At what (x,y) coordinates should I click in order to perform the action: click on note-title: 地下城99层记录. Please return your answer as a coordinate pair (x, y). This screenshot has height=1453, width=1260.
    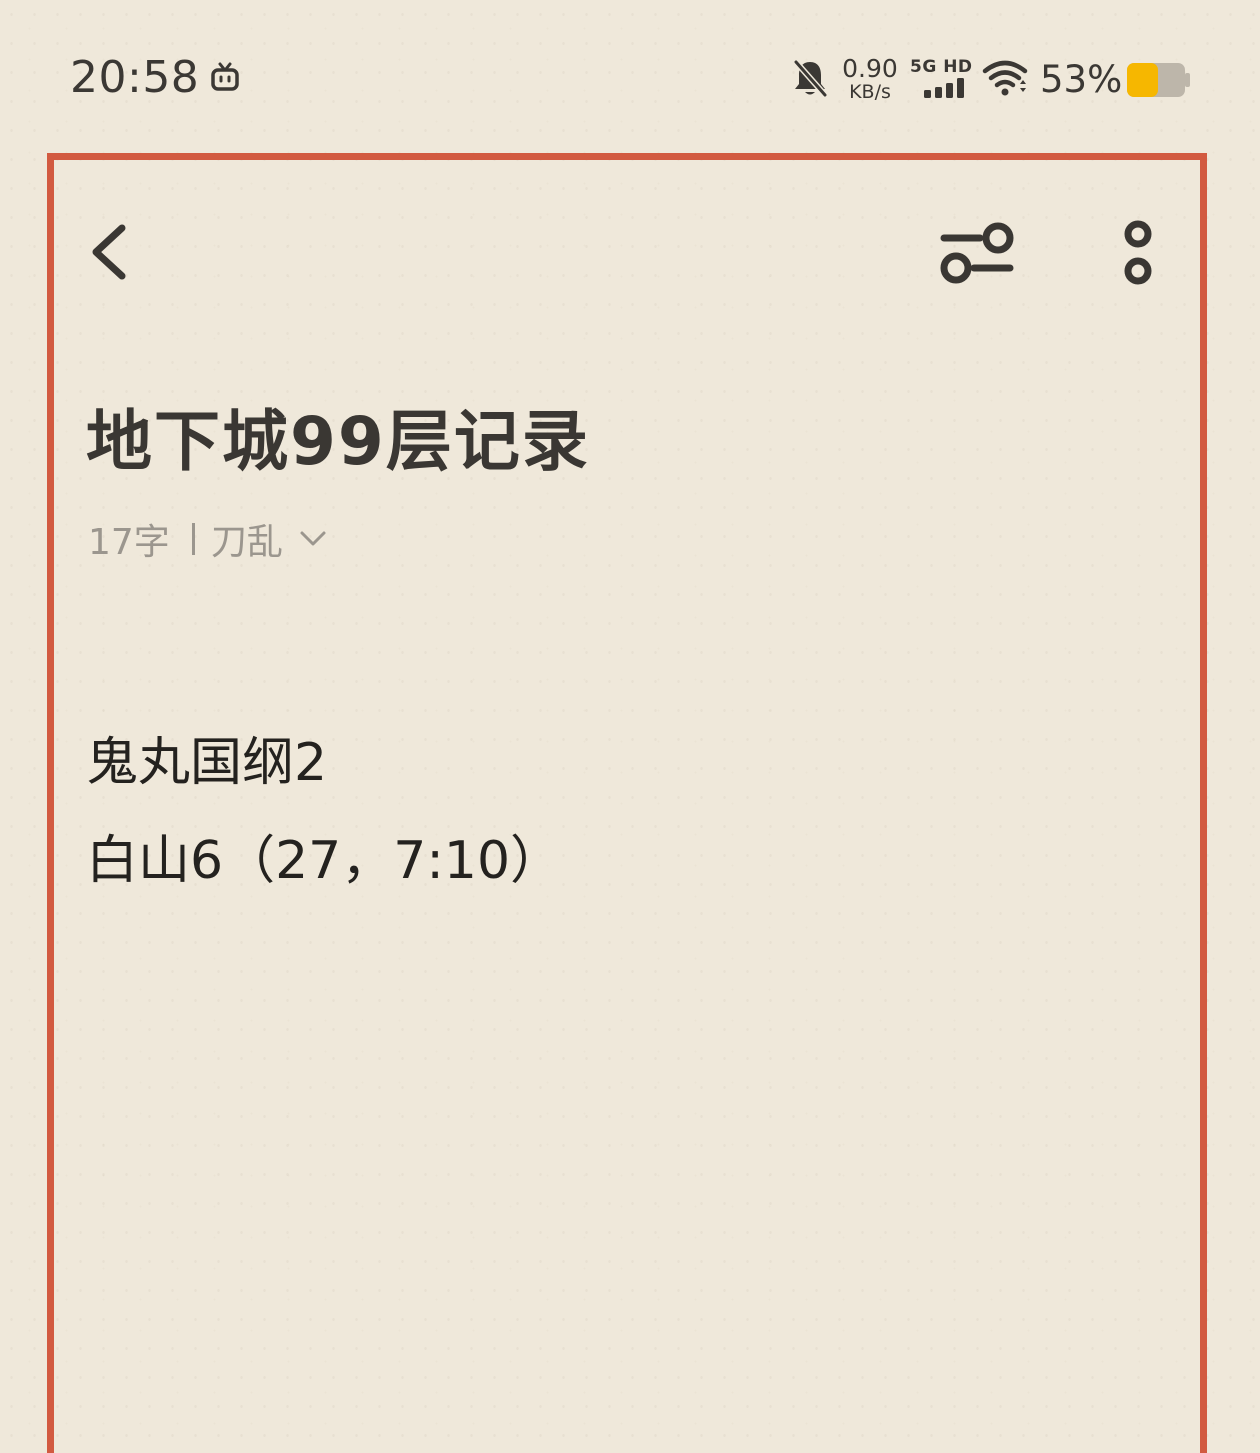
    Looking at the image, I should click on (338, 436).